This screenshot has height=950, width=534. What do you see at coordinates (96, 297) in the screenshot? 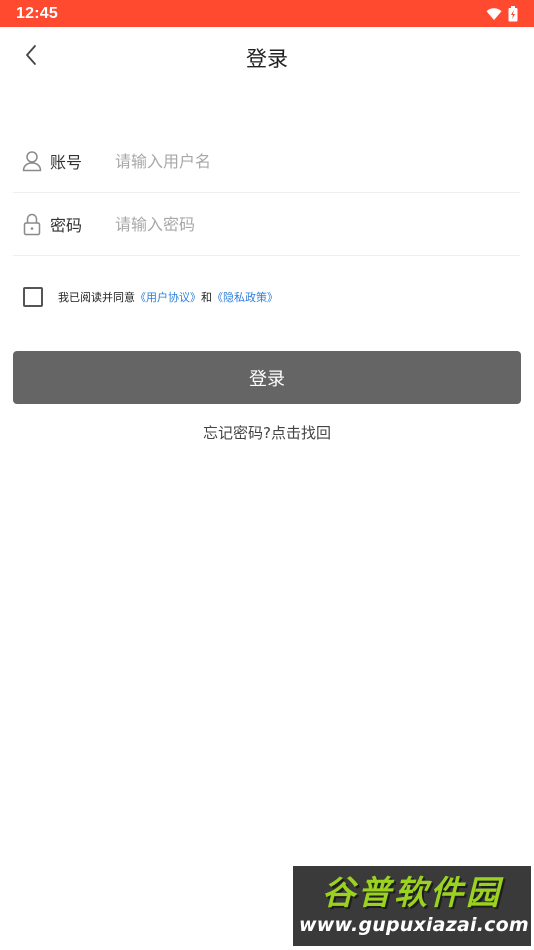
I see `agreement-prefix: 我已阅读并同意` at bounding box center [96, 297].